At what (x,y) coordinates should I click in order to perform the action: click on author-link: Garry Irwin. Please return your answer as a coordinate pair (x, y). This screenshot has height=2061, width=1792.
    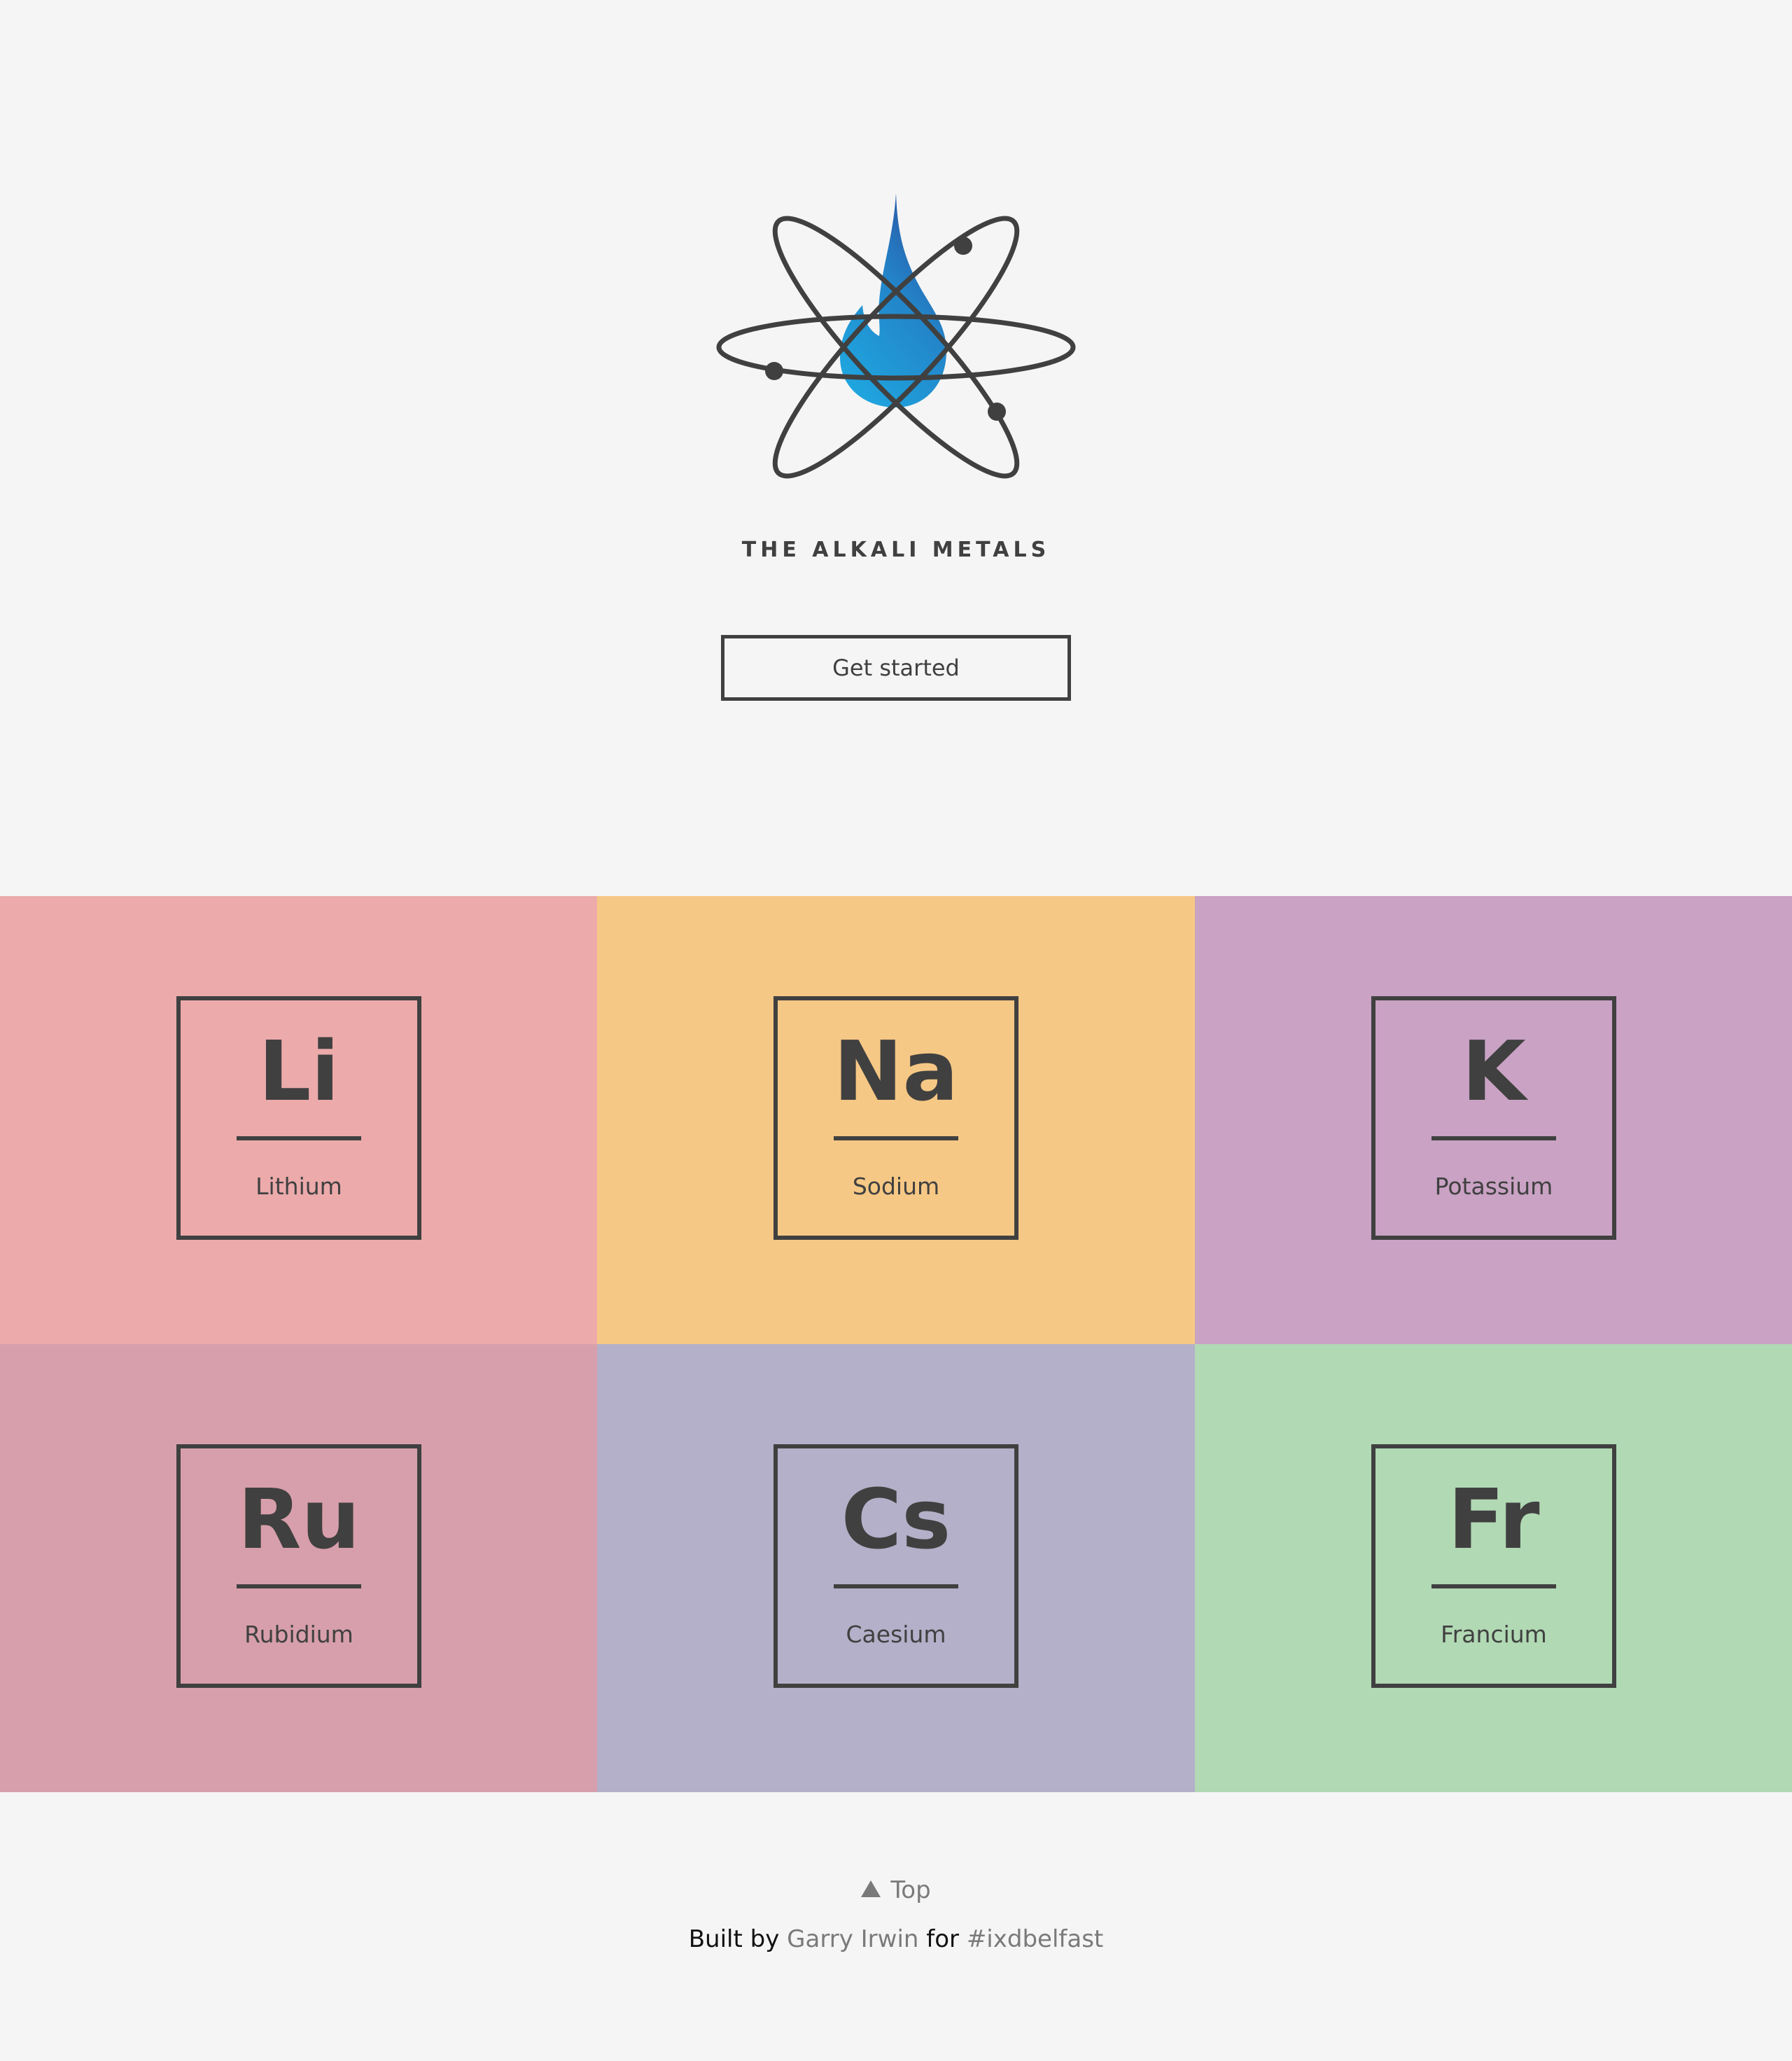
    Looking at the image, I should click on (852, 1939).